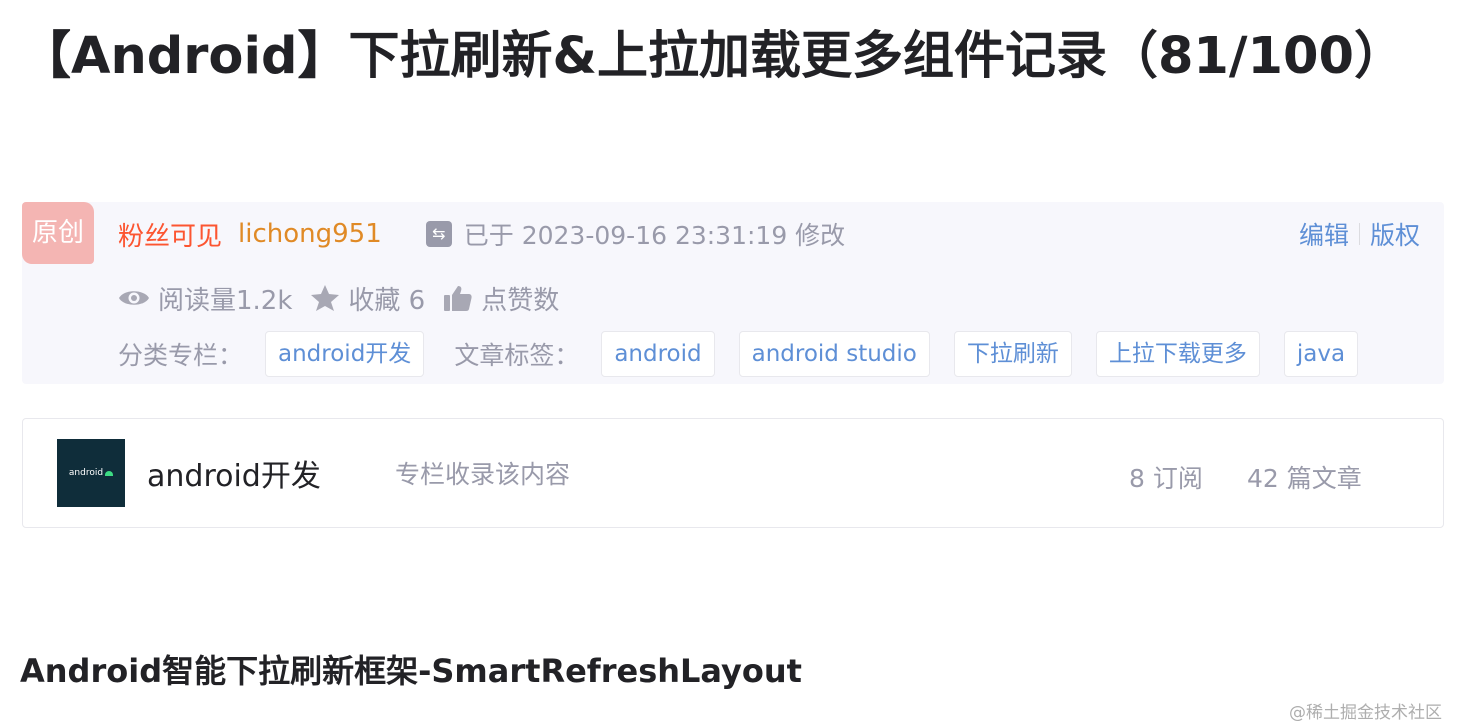 Image resolution: width=1462 pixels, height=726 pixels. Describe the element at coordinates (1365, 713) in the screenshot. I see `watermark: @稀土掘金技术社区` at that location.